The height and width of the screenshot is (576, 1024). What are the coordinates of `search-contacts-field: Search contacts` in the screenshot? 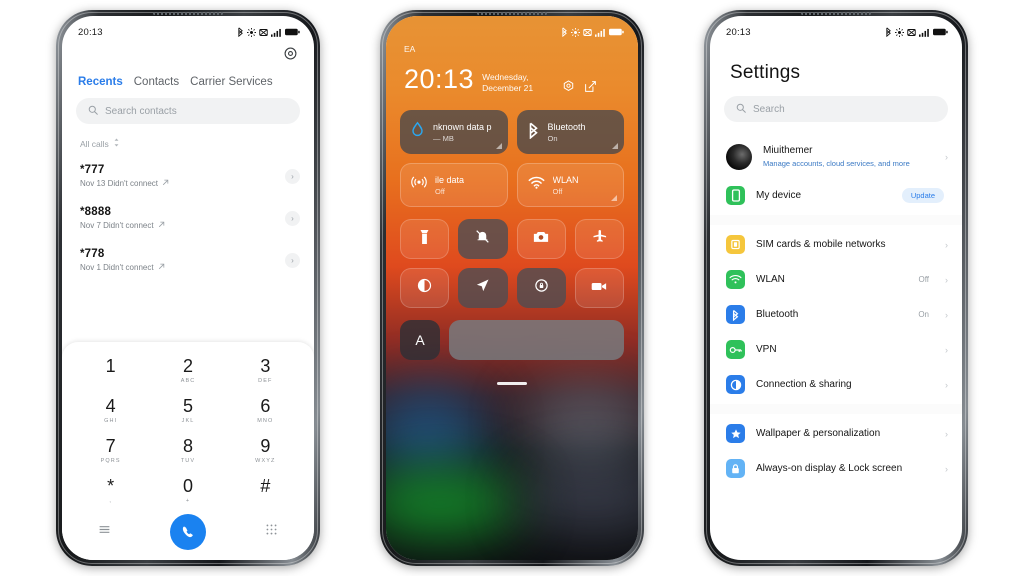 It's located at (188, 111).